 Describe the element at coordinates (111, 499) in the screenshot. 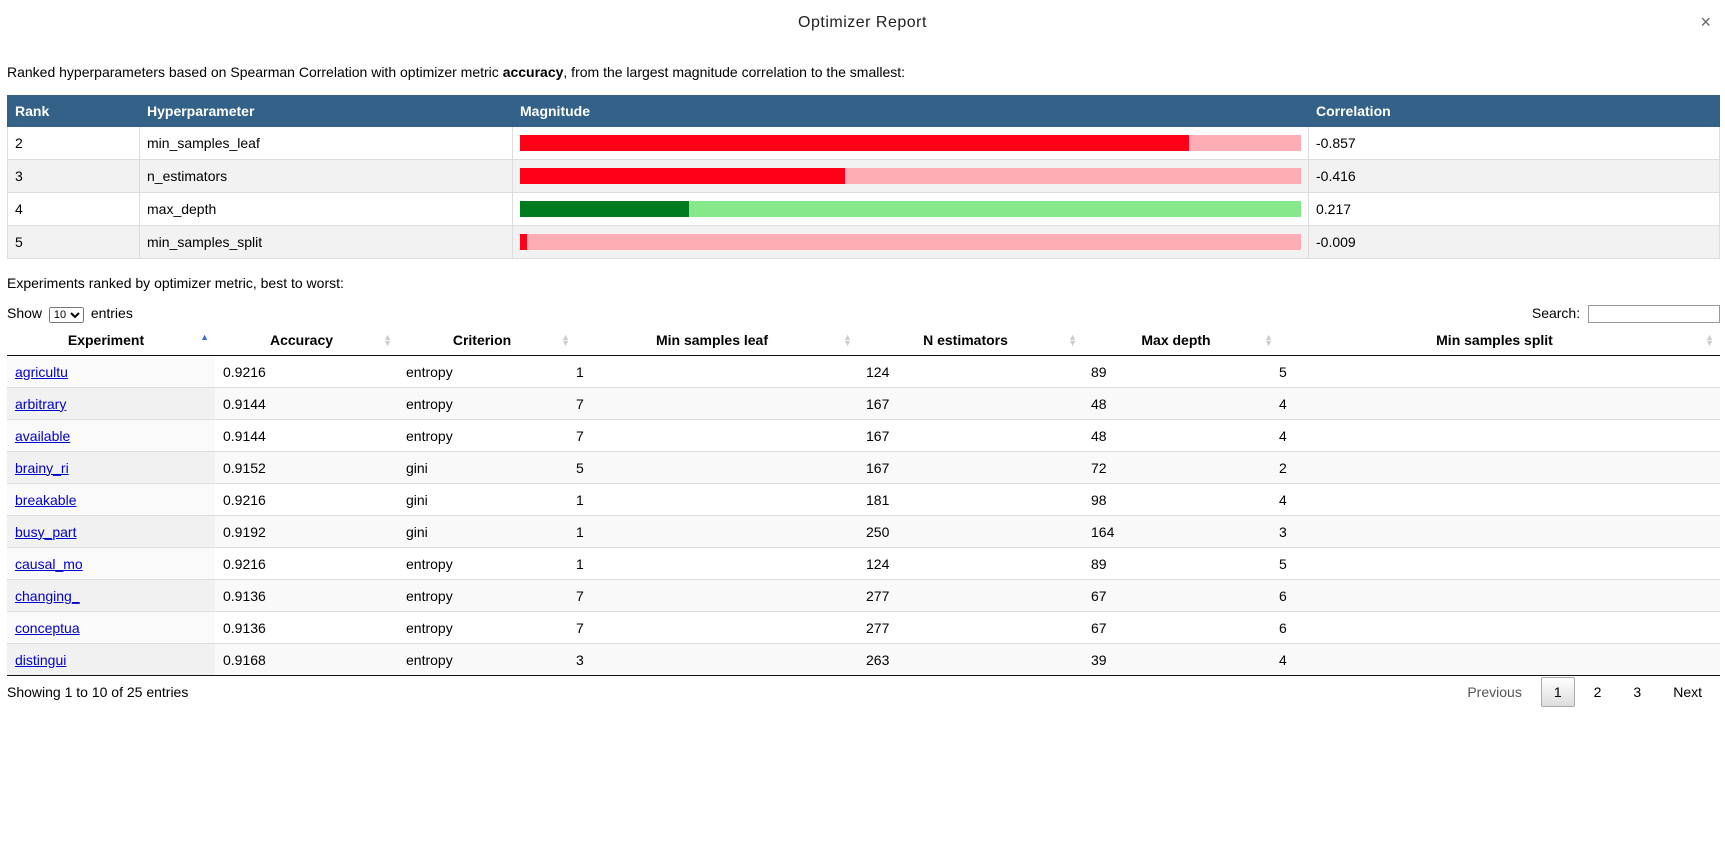

I see `experiment-cell: breakable` at that location.